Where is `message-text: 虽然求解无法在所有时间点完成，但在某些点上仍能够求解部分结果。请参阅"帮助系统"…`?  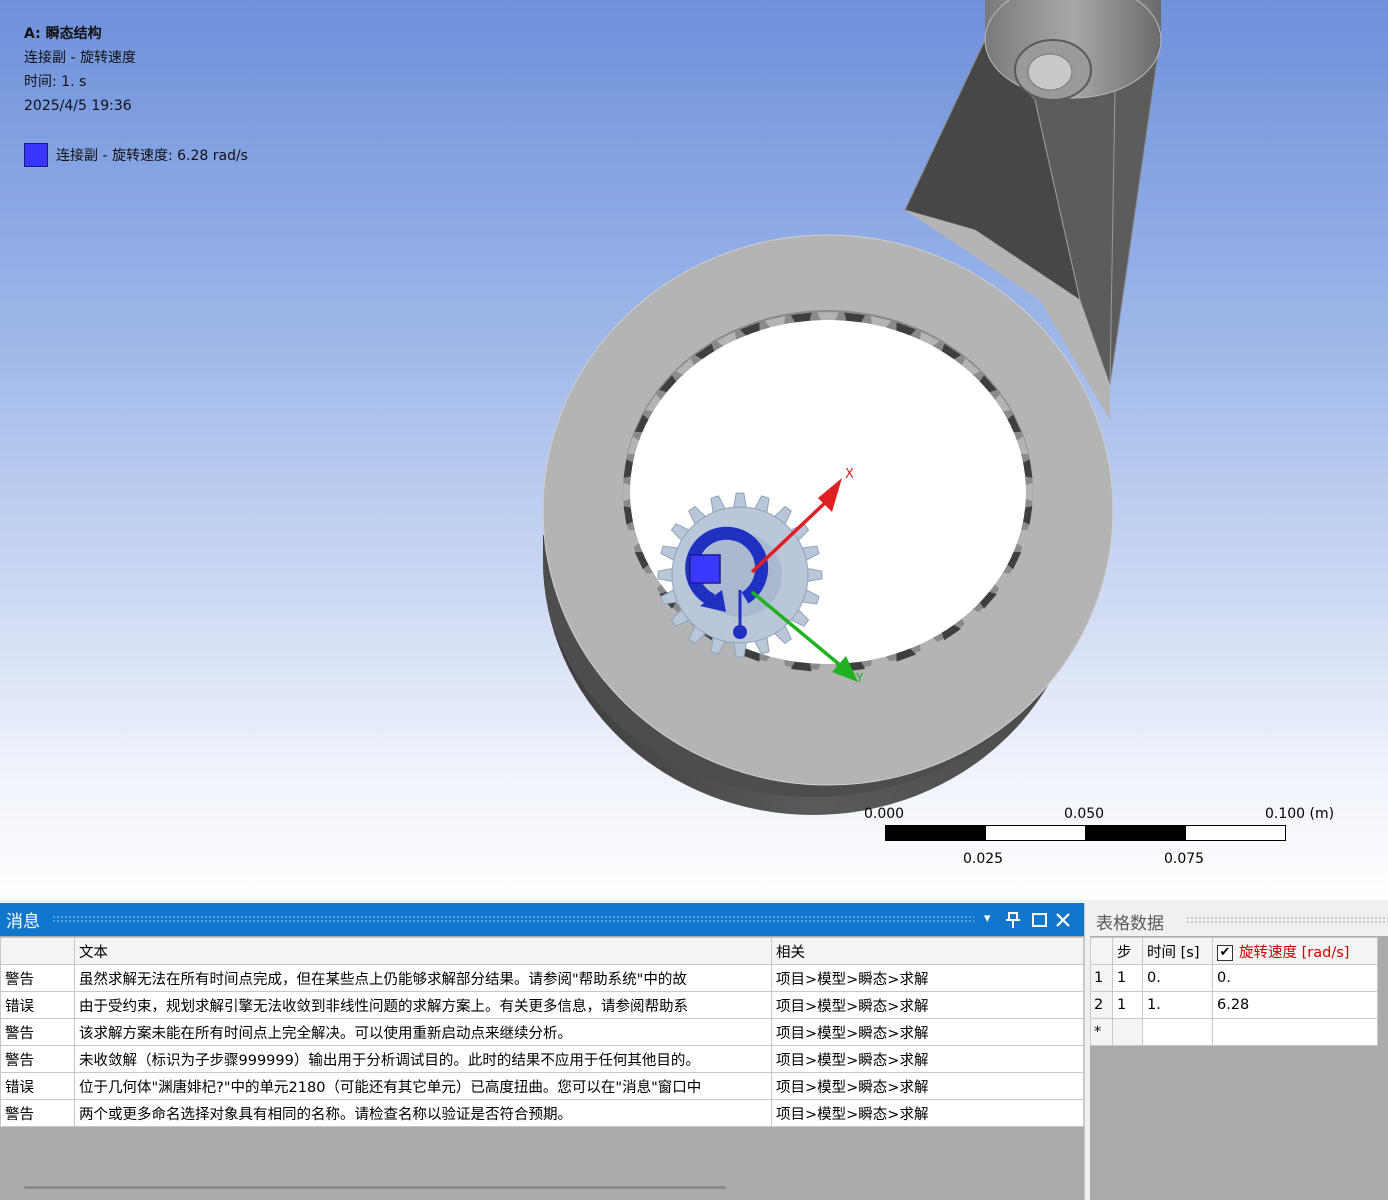
message-text: 虽然求解无法在所有时间点完成，但在某些点上仍能够求解部分结果。请参阅"帮助系统"… is located at coordinates (423, 978).